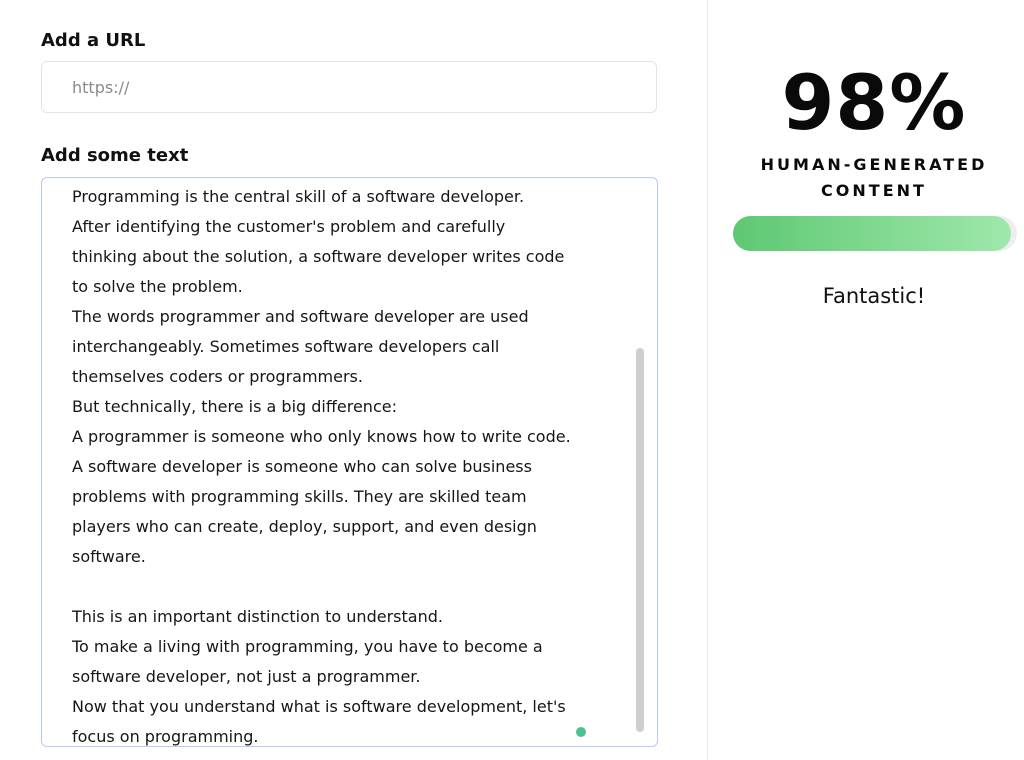  What do you see at coordinates (165, 736) in the screenshot?
I see `text-line: focus on programming.` at bounding box center [165, 736].